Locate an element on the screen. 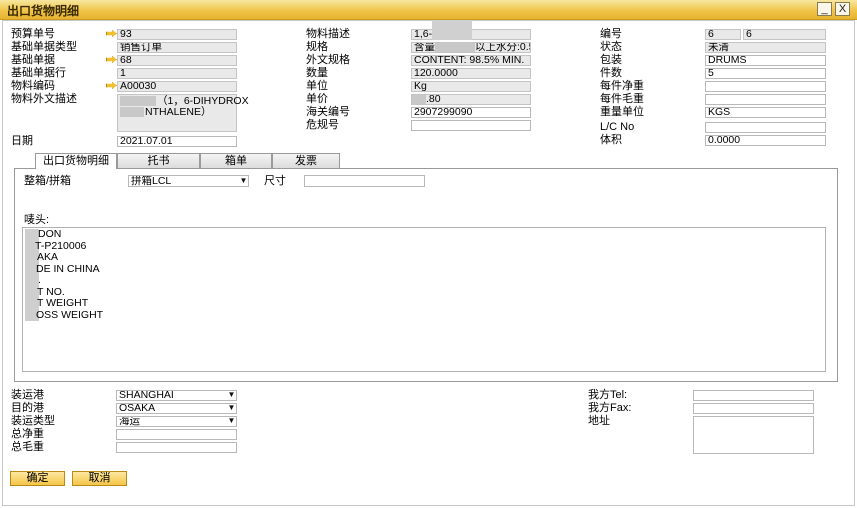 This screenshot has width=857, height=508. dest-select: OSAKA is located at coordinates (176, 408).